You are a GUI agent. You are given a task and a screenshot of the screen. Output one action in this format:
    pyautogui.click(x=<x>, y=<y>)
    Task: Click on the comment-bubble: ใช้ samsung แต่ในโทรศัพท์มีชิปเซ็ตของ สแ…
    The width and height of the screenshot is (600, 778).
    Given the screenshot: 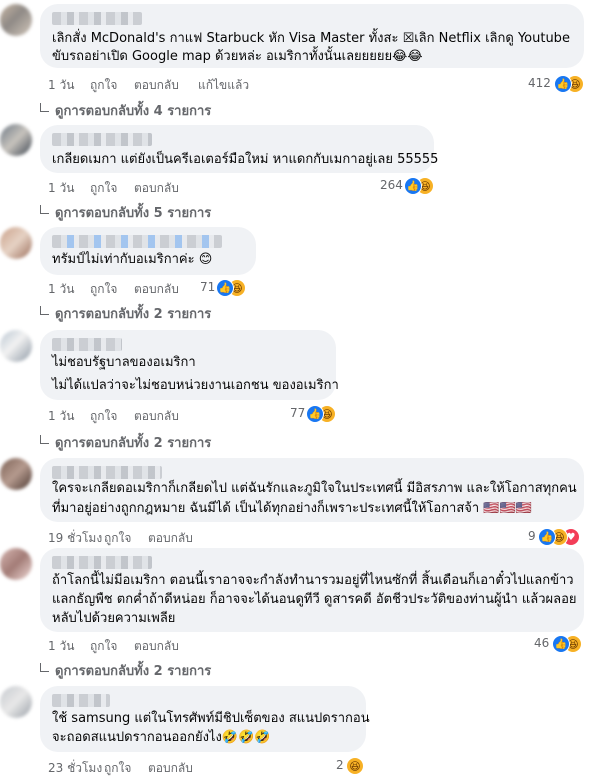 What is the action you would take?
    pyautogui.click(x=205, y=719)
    